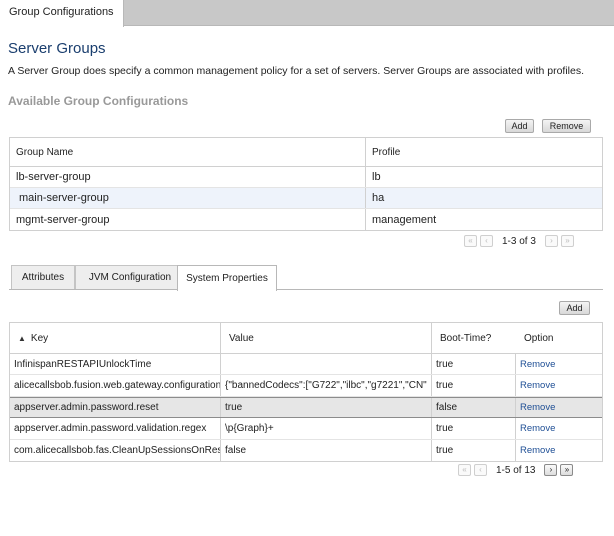  What do you see at coordinates (57, 48) in the screenshot?
I see `page-title: Server Groups` at bounding box center [57, 48].